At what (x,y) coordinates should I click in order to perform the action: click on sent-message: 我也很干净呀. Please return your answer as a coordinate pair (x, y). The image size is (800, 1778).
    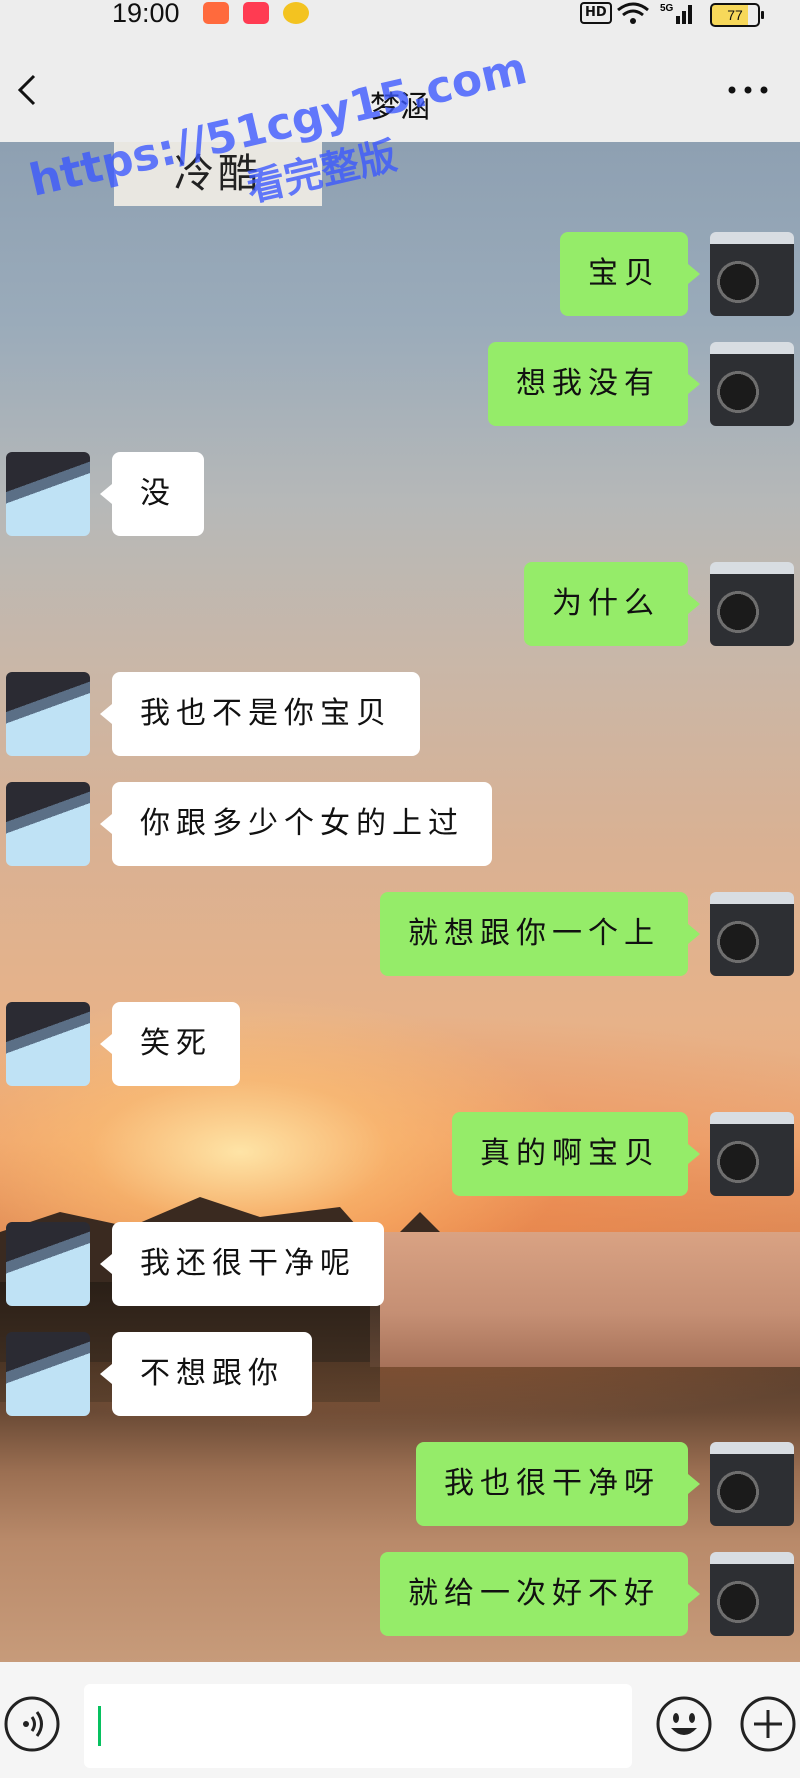
    Looking at the image, I should click on (400, 1484).